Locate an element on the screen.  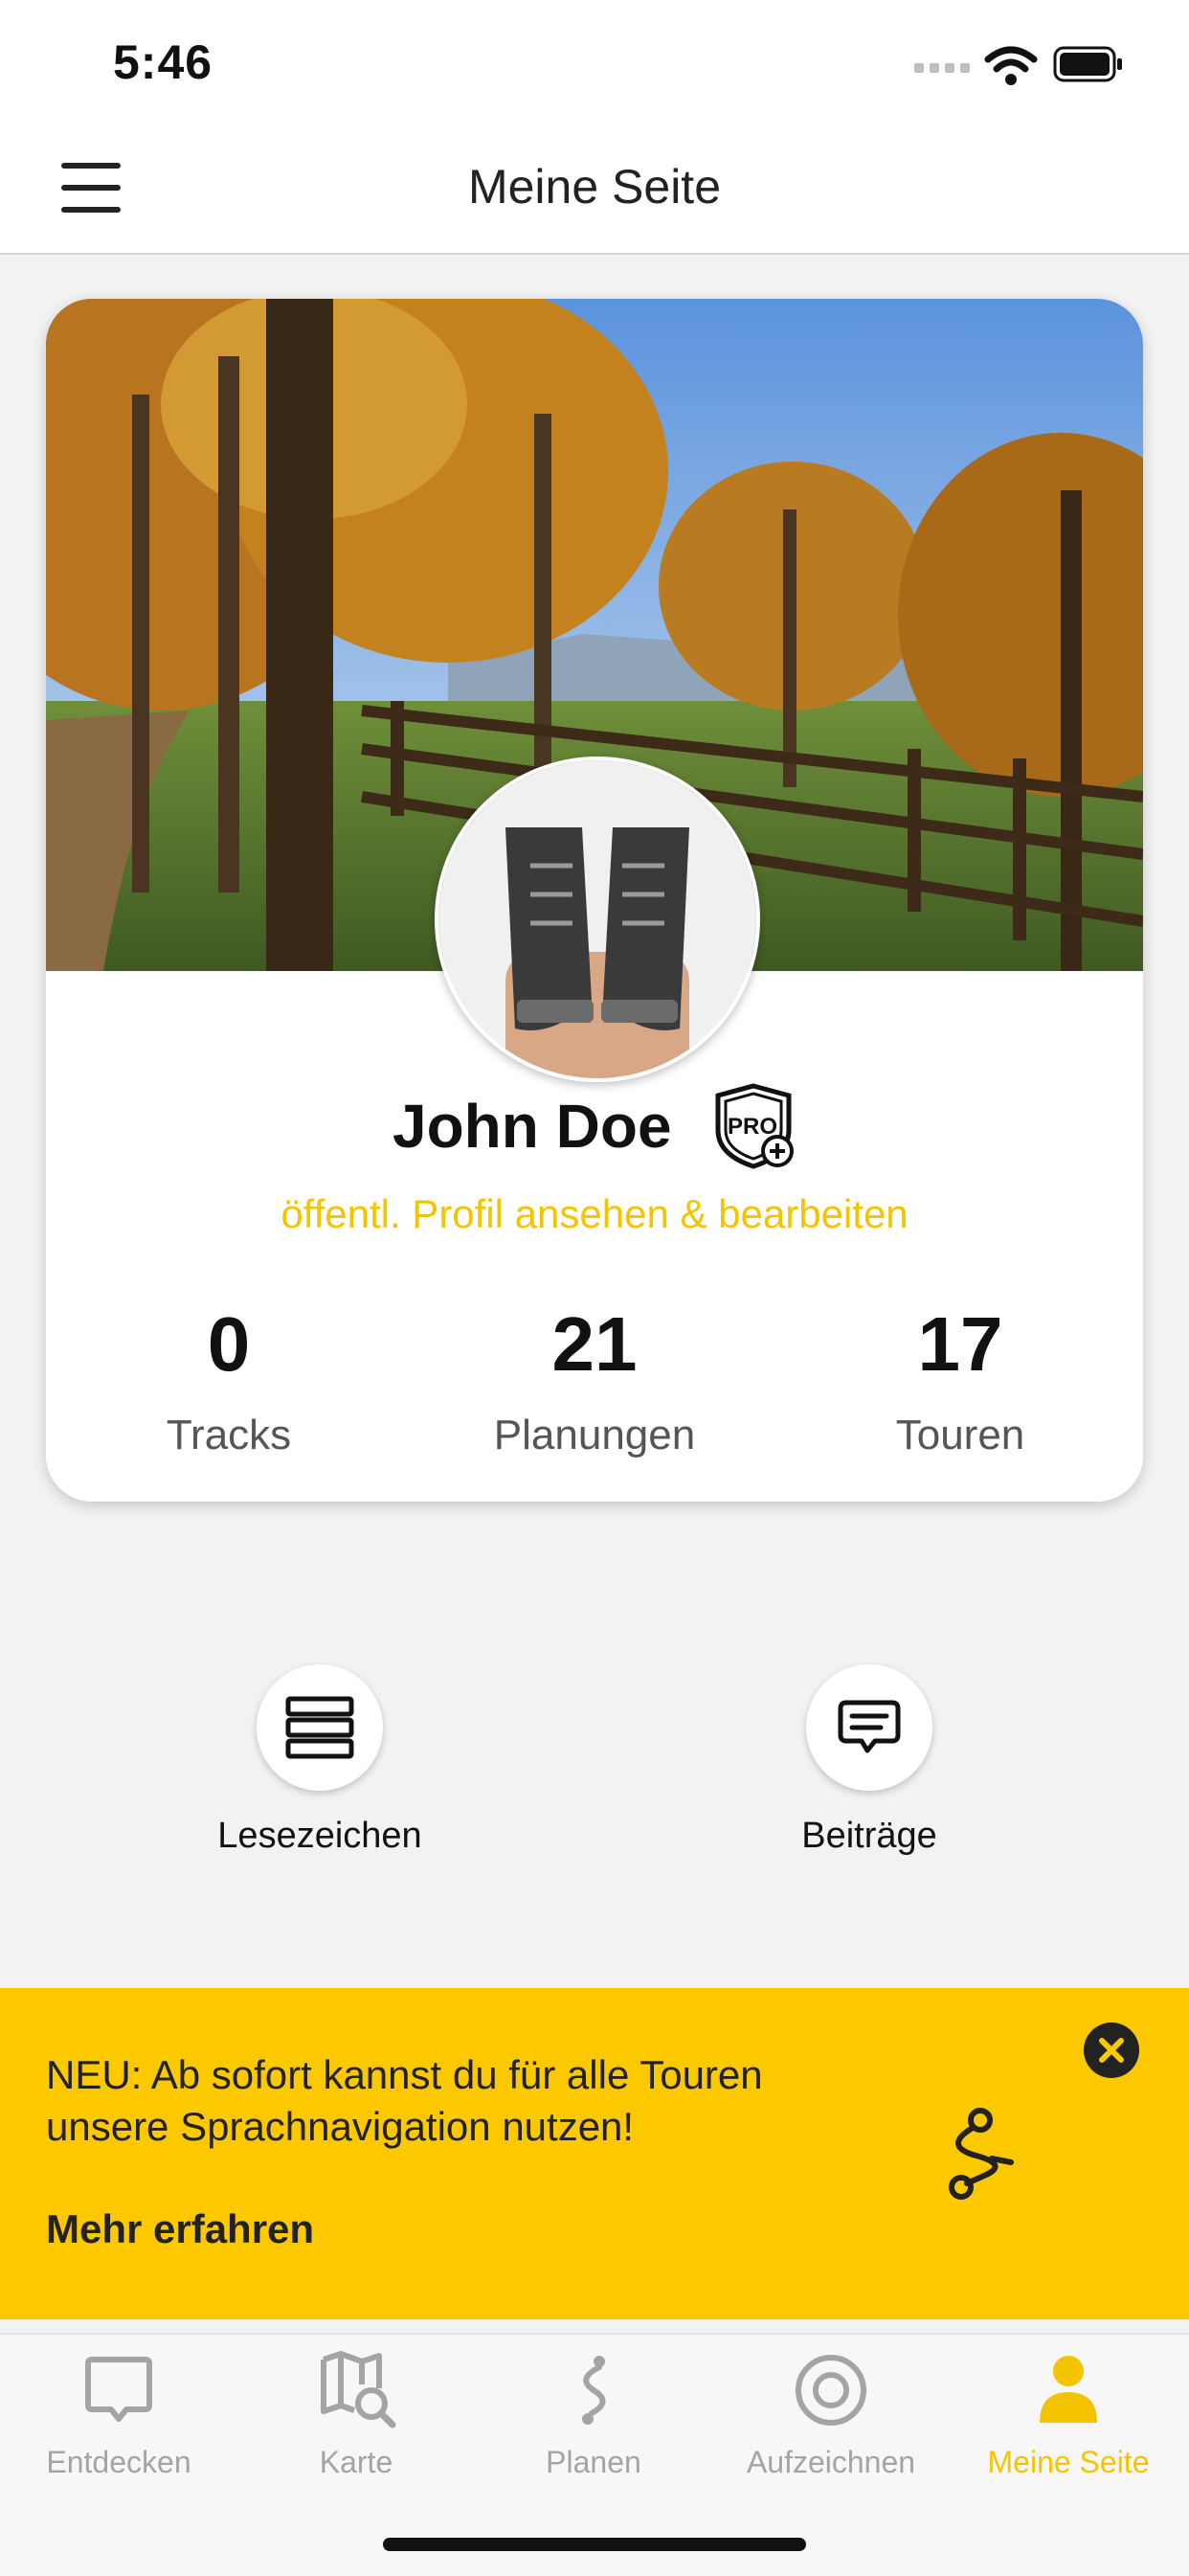
boots-photo is located at coordinates (597, 919).